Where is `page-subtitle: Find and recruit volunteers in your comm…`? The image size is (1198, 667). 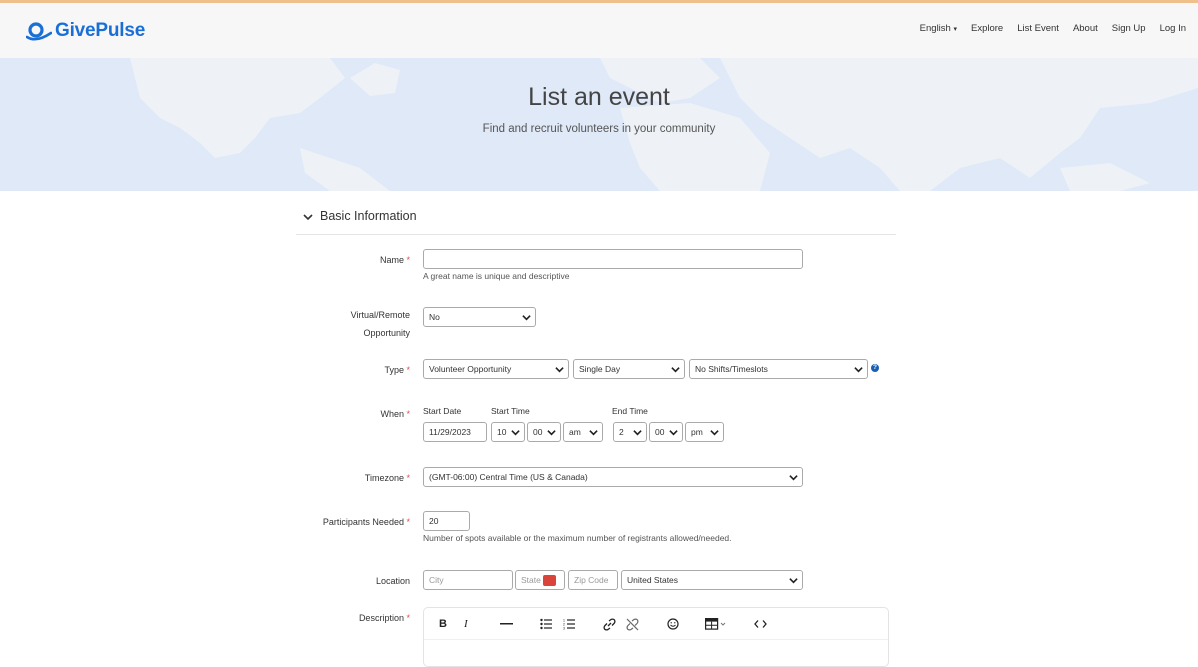
page-subtitle: Find and recruit volunteers in your comm… is located at coordinates (599, 129).